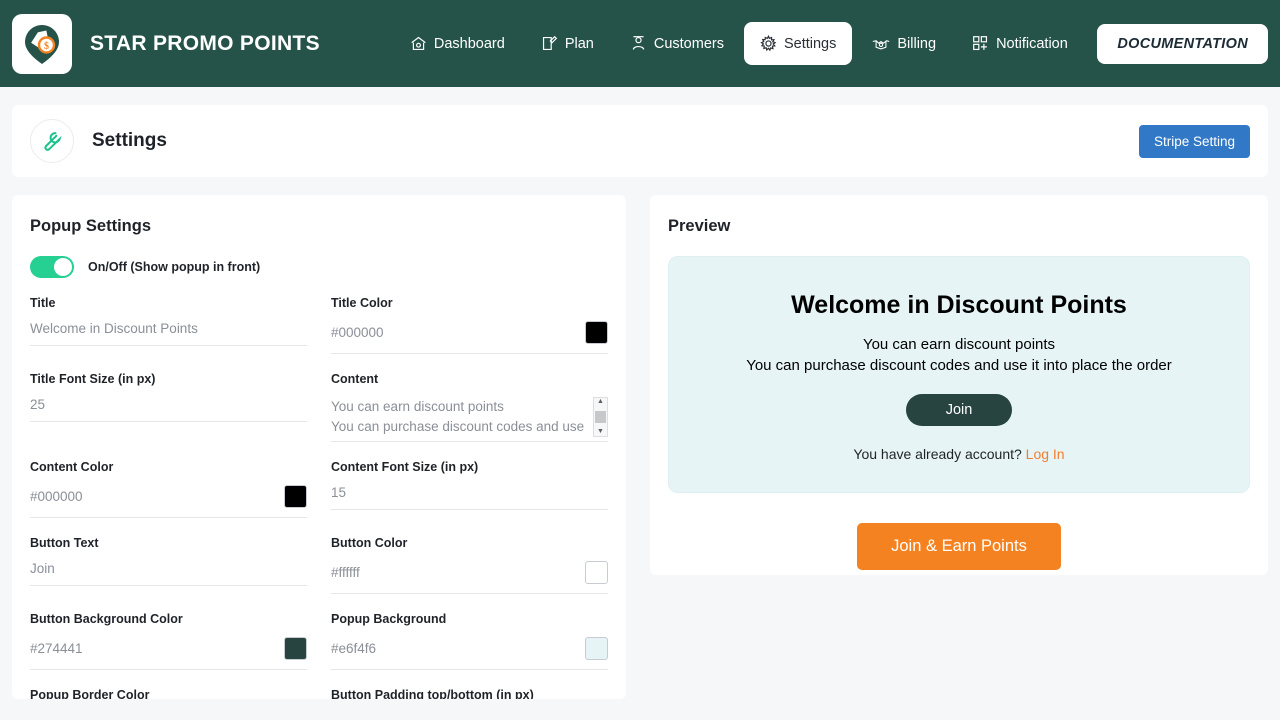  I want to click on nav-item-settings: Settings, so click(798, 43).